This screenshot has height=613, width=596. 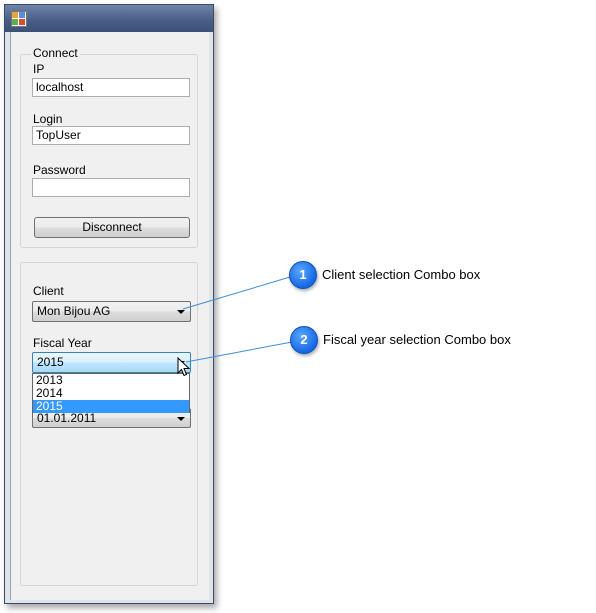 What do you see at coordinates (401, 274) in the screenshot?
I see `callout-text-1: Client selection Combo box` at bounding box center [401, 274].